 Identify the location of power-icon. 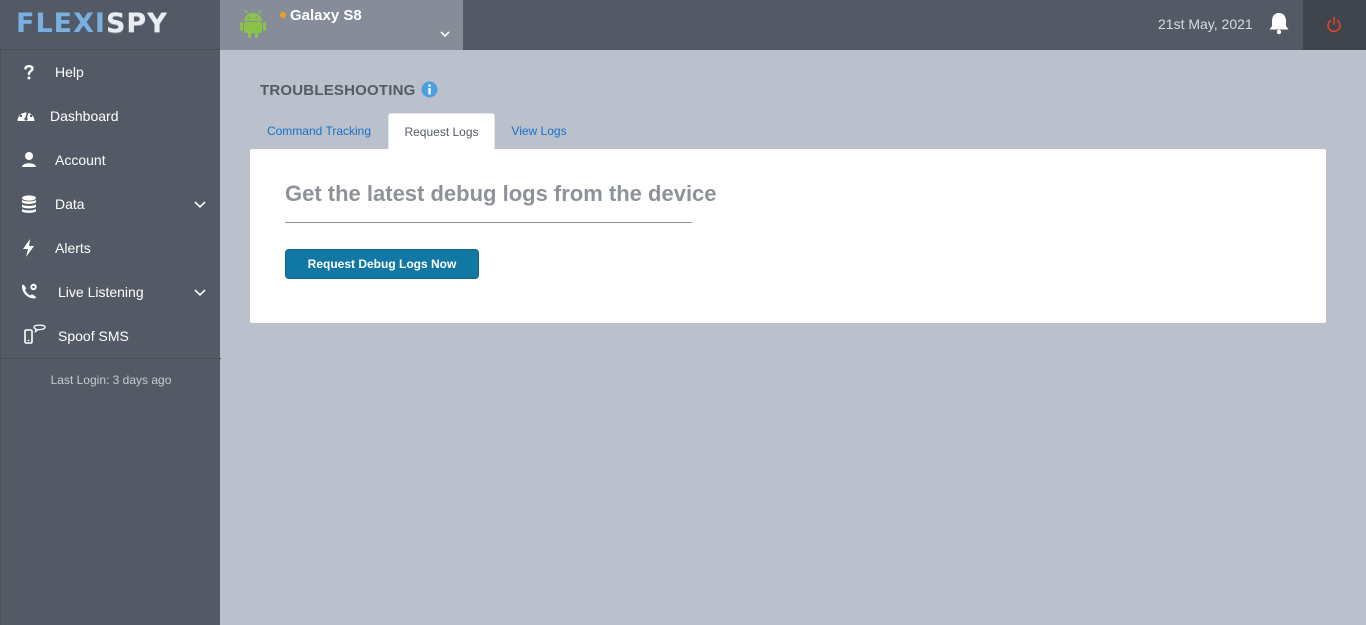
(1334, 24).